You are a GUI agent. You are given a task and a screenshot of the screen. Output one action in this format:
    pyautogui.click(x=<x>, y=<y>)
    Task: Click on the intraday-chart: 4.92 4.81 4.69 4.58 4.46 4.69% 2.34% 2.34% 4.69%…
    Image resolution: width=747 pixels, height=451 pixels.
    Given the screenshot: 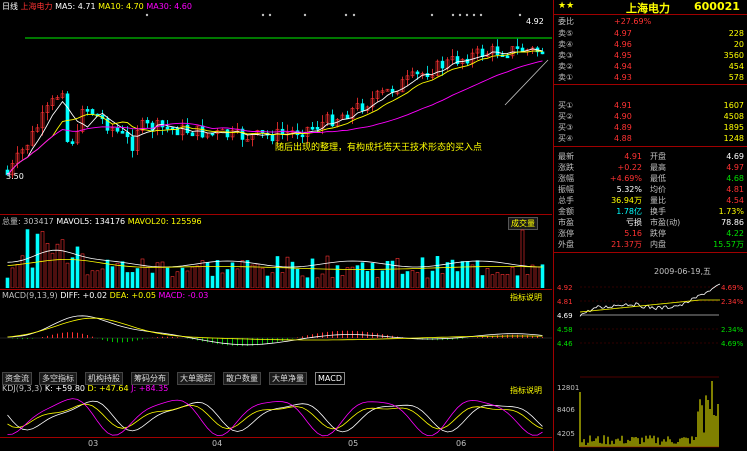 What is the action you would take?
    pyautogui.click(x=650, y=364)
    